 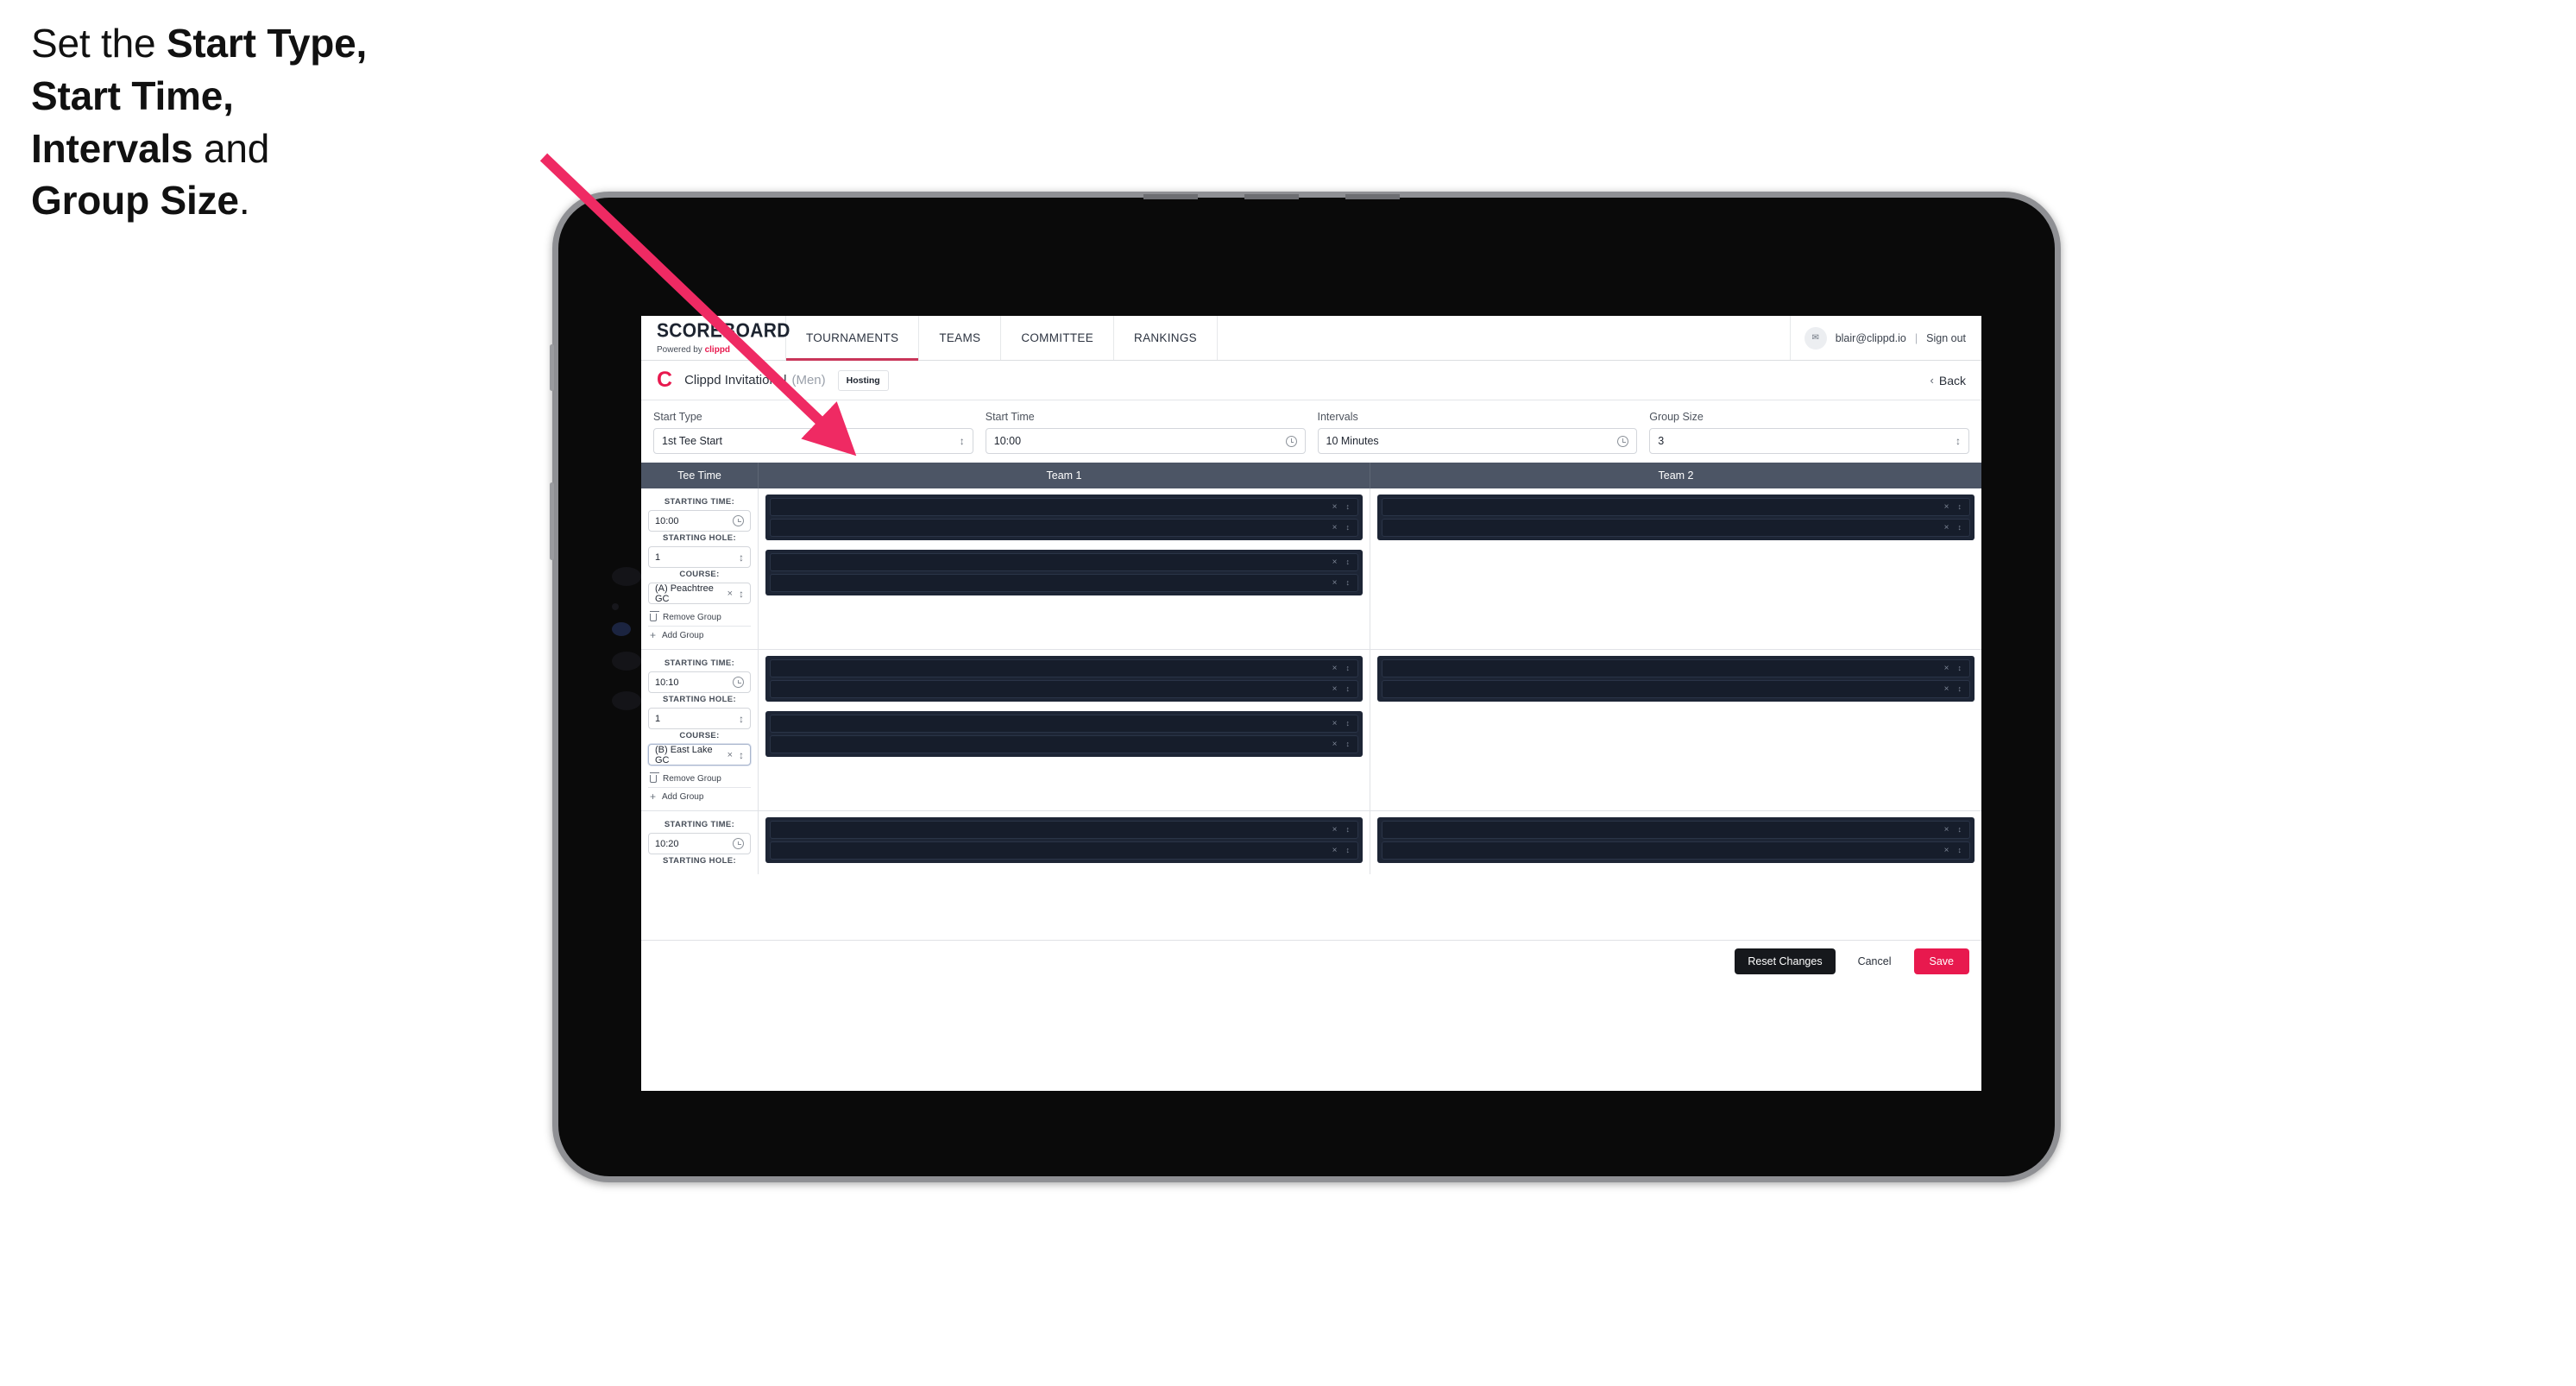 I want to click on scoreboard-logo: SCOREBOARD Powered by clippd, so click(x=716, y=338).